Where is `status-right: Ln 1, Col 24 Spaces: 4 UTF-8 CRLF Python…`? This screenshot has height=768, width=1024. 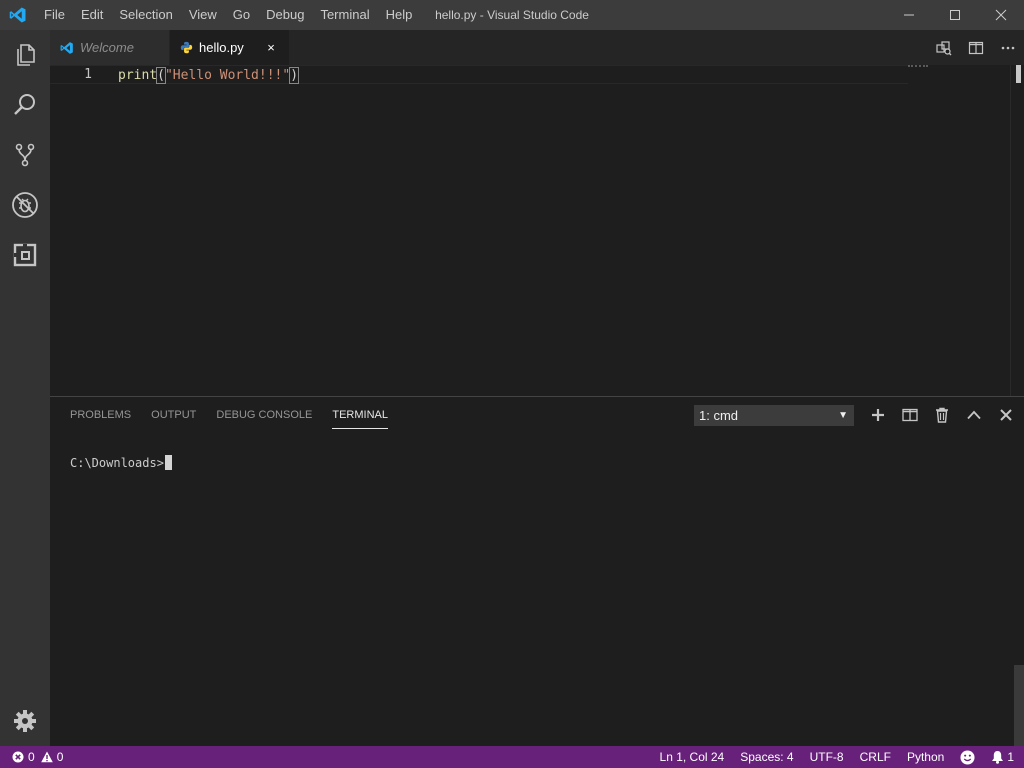
status-right: Ln 1, Col 24 Spaces: 4 UTF-8 CRLF Python… is located at coordinates (829, 757).